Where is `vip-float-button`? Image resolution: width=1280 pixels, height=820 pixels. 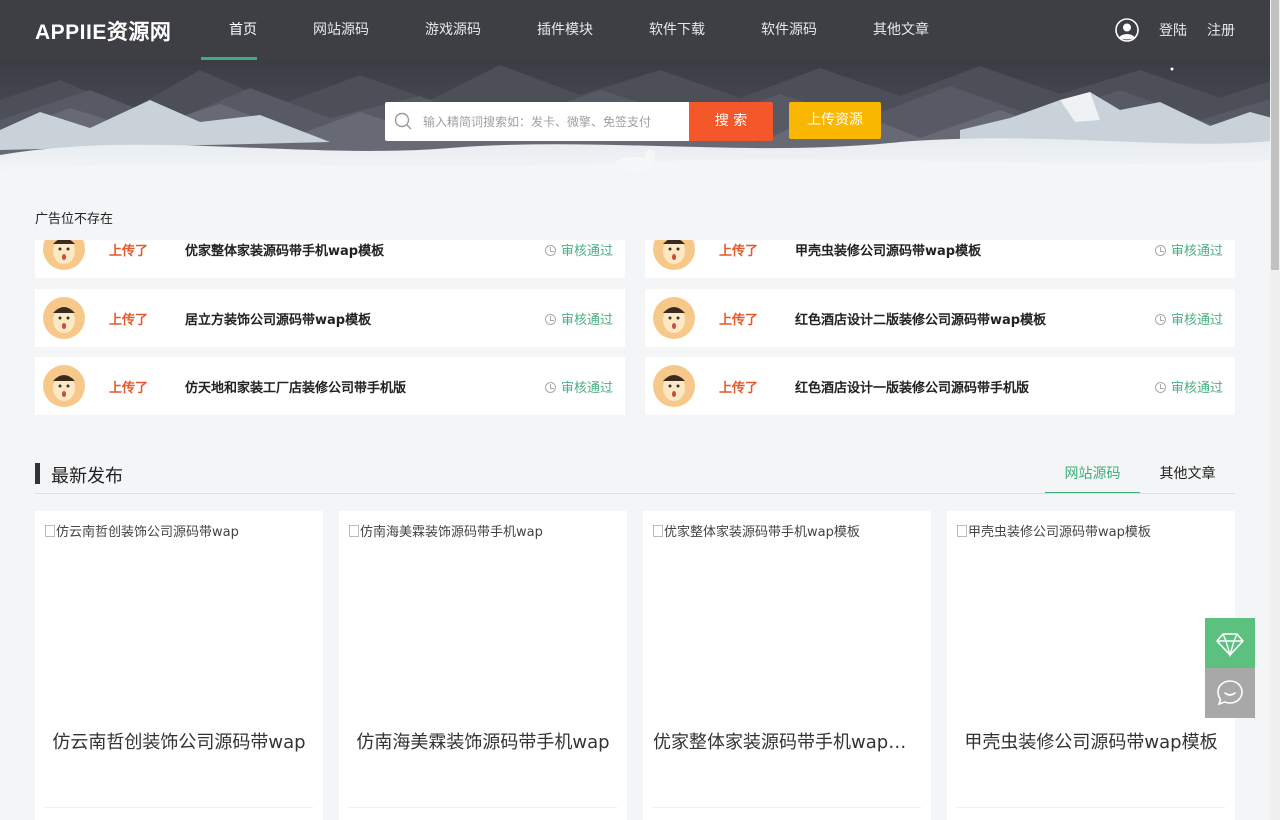
vip-float-button is located at coordinates (1230, 643).